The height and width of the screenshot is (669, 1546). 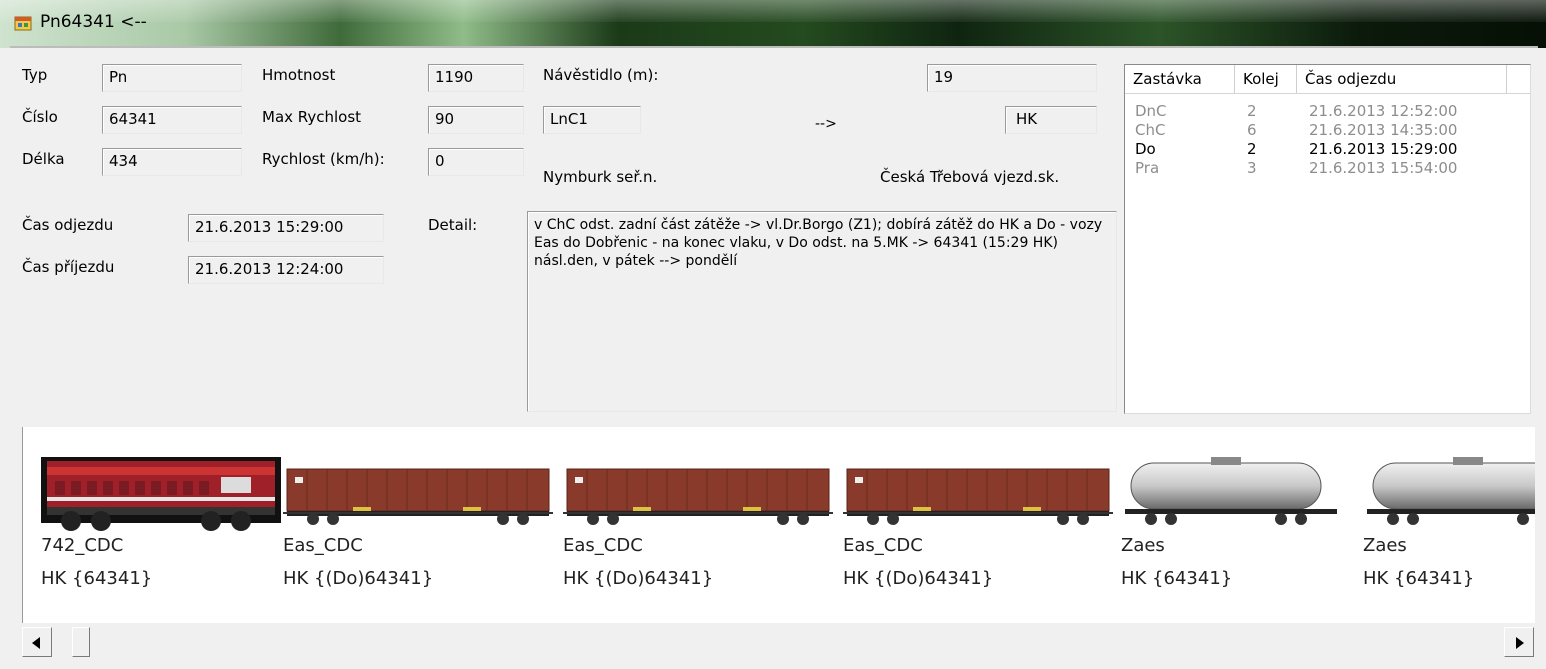 I want to click on arrow-left-icon, so click(x=36, y=643).